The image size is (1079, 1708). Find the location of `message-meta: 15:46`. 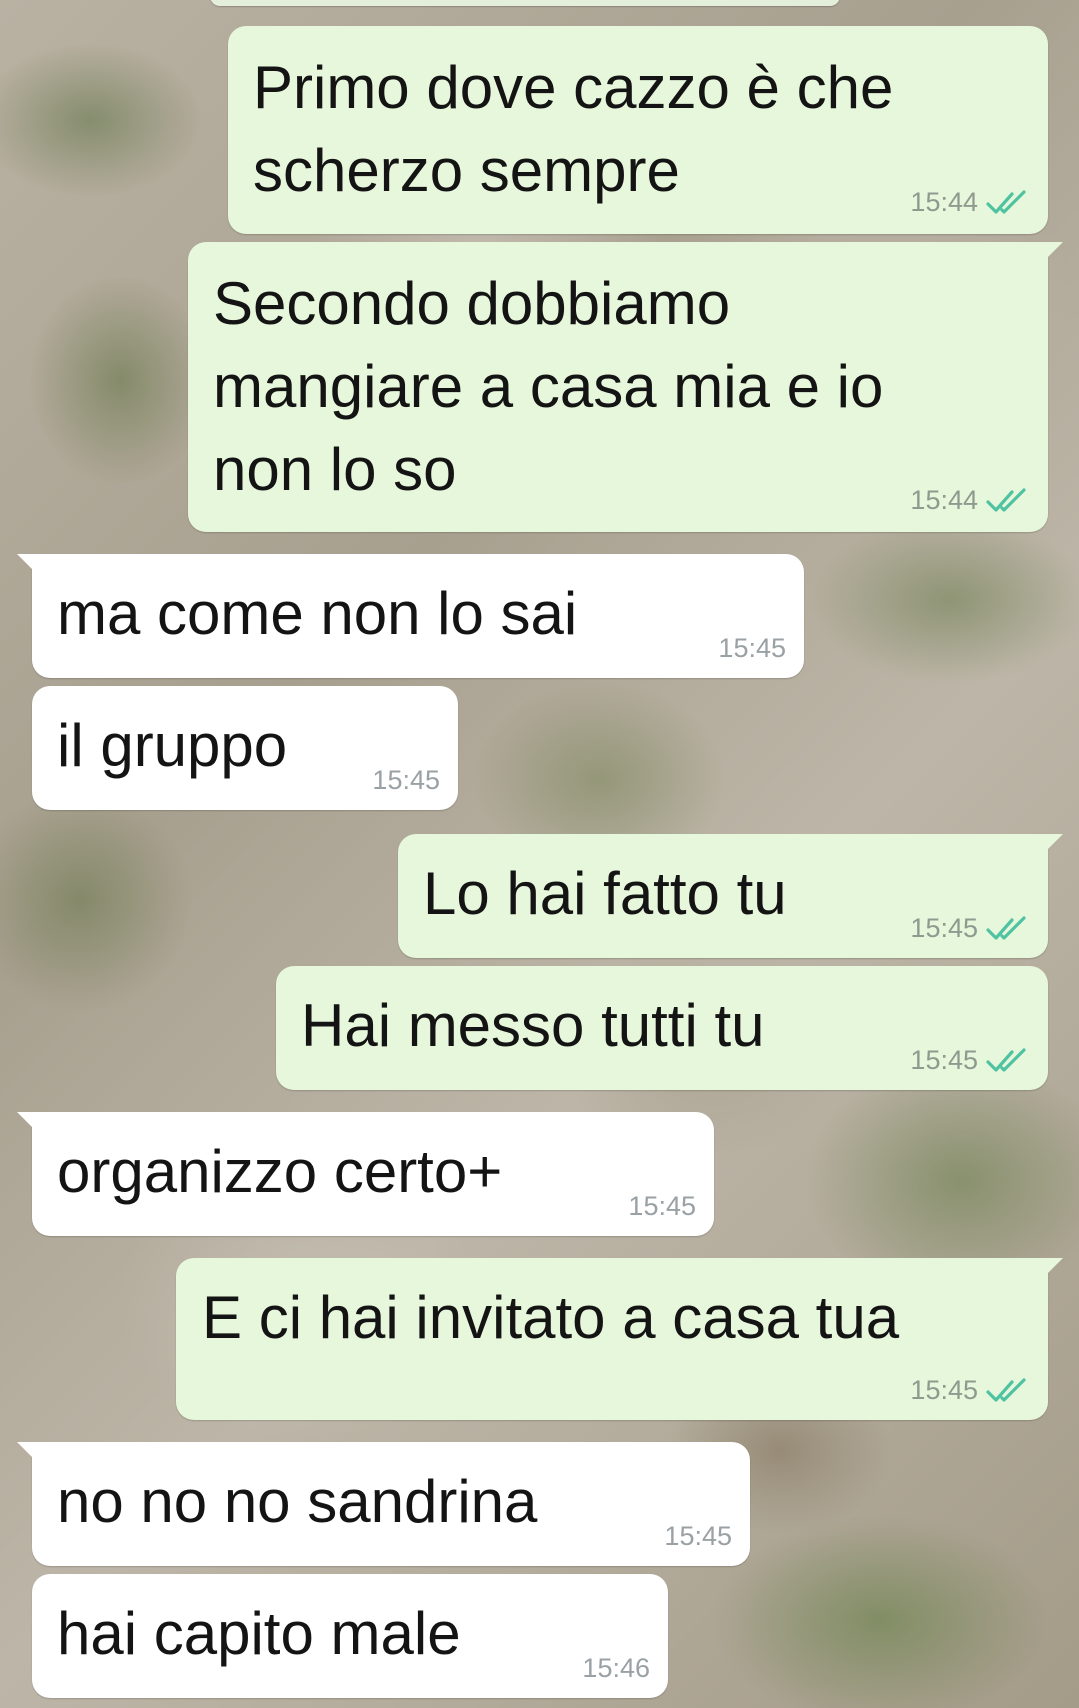

message-meta: 15:46 is located at coordinates (616, 1668).